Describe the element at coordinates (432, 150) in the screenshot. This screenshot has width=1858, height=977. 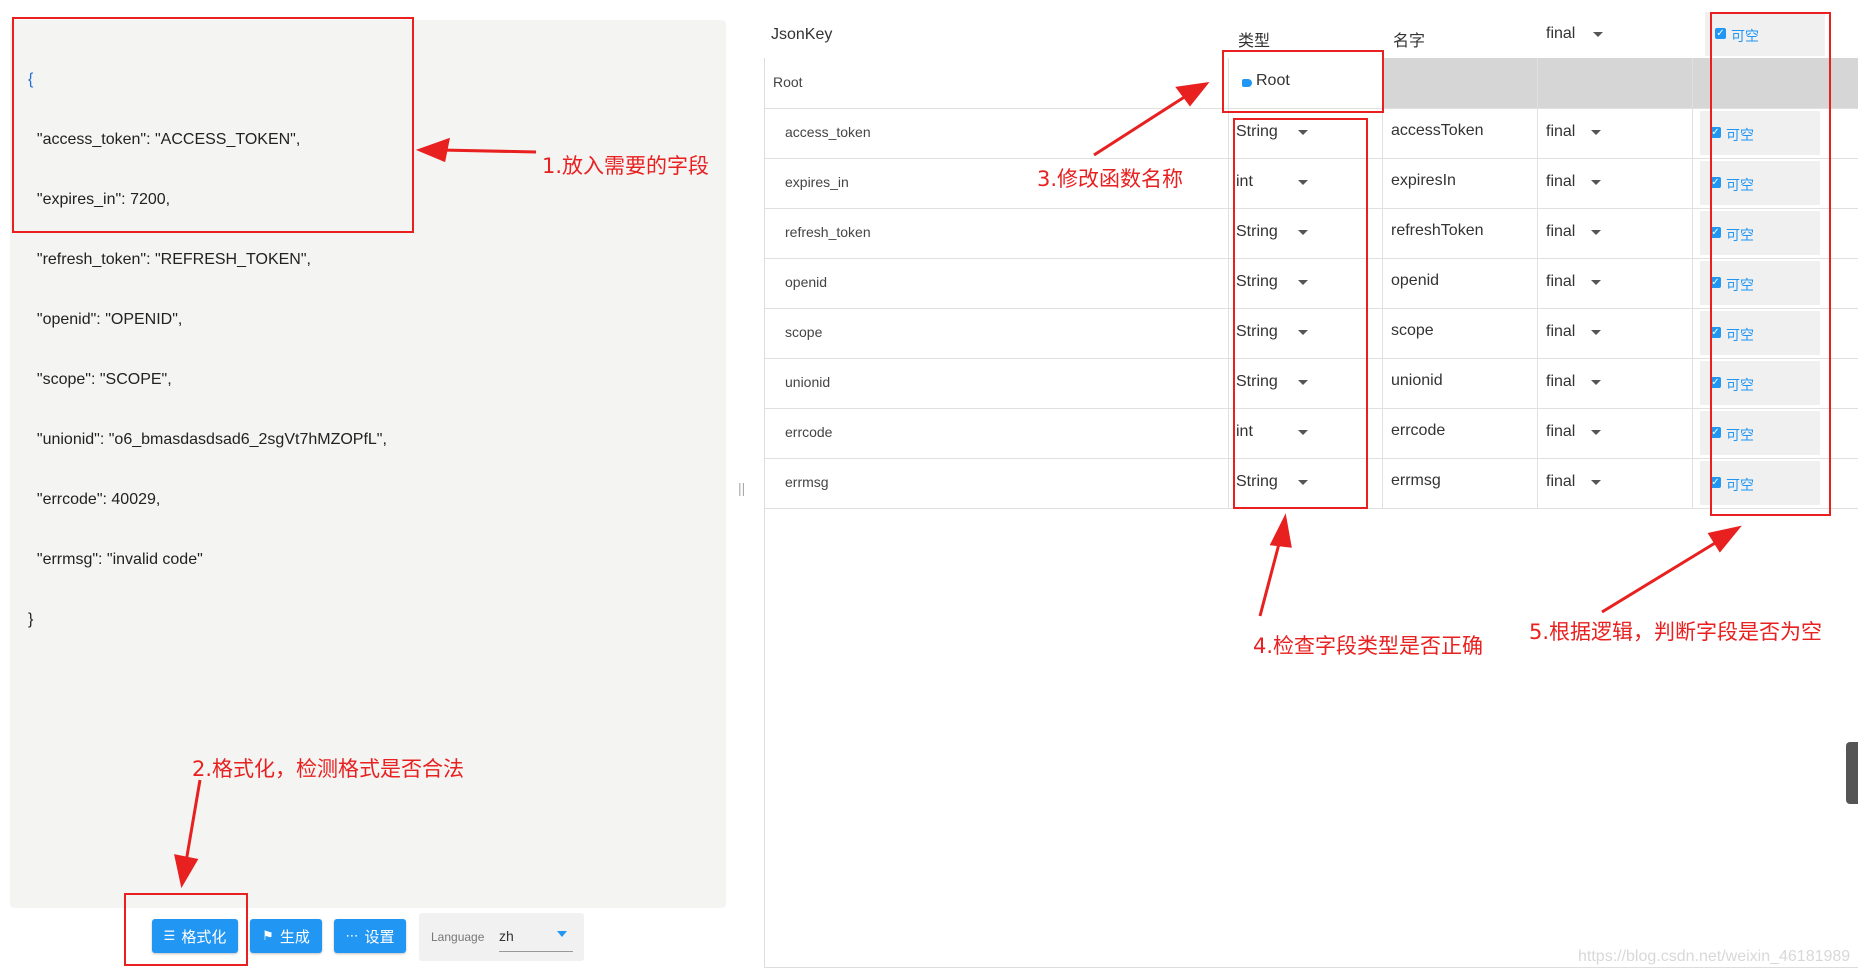
I see `arrowhead-step1` at that location.